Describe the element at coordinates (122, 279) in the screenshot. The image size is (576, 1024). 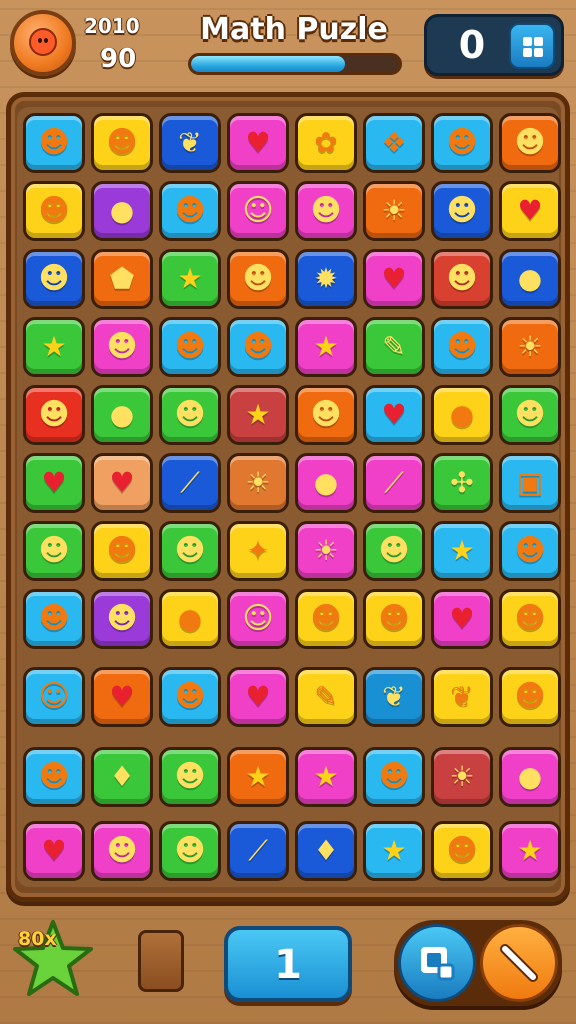
I see `board-tile: ⬟` at that location.